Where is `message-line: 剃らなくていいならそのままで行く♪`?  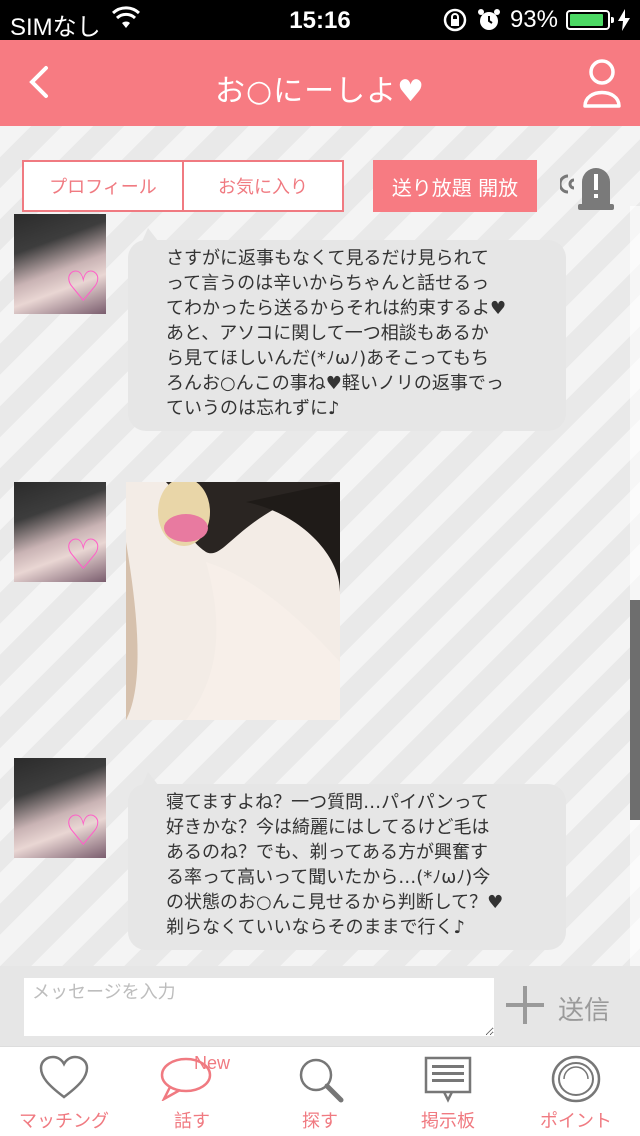 message-line: 剃らなくていいならそのままで行く♪ is located at coordinates (315, 927).